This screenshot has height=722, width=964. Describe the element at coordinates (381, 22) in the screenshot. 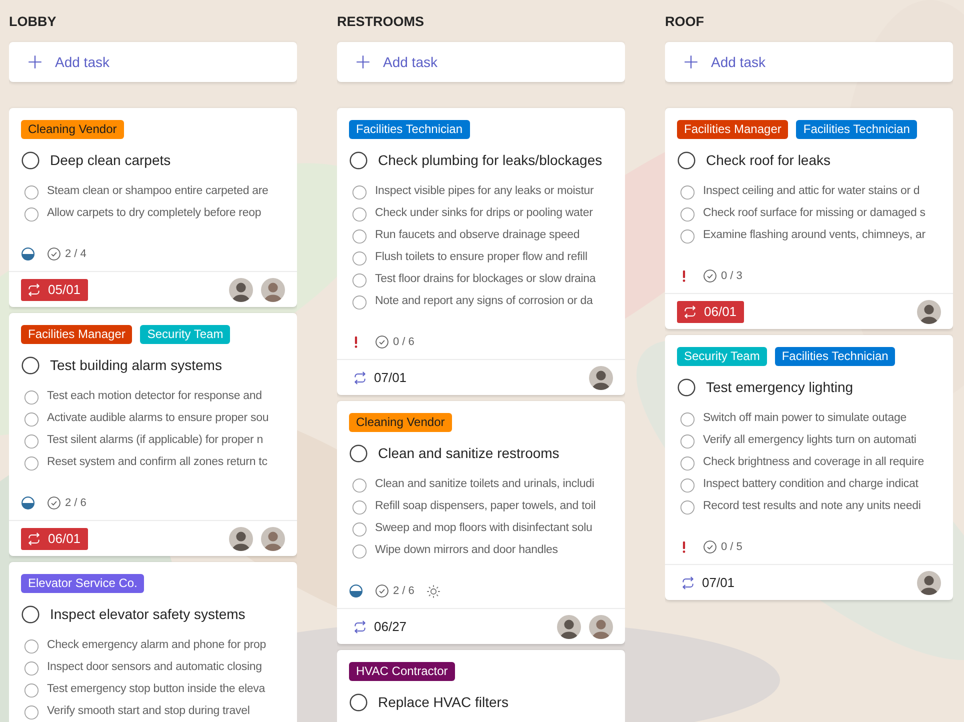

I see `column-title: RESTROOMS` at that location.